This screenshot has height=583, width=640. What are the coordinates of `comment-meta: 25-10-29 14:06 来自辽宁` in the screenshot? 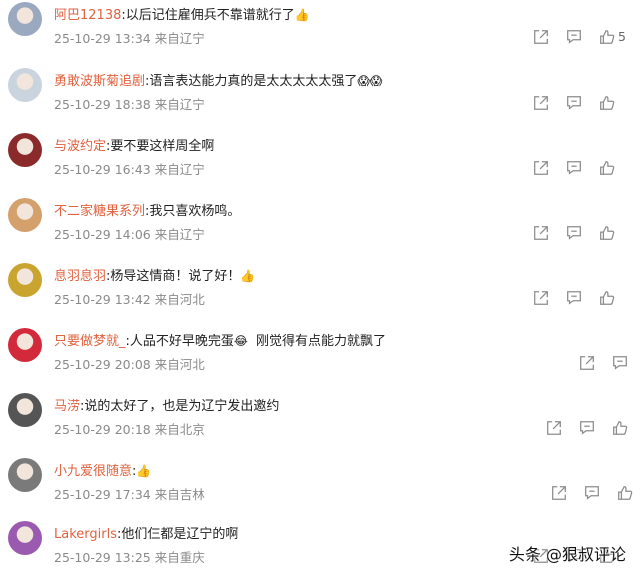 It's located at (129, 235).